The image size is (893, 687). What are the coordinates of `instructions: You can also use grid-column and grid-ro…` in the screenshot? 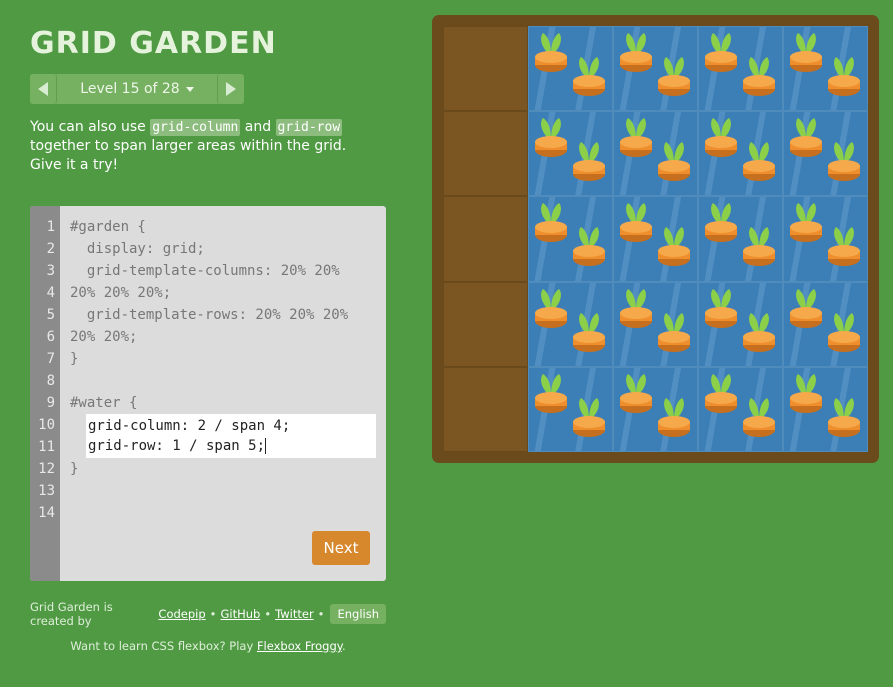 It's located at (206, 146).